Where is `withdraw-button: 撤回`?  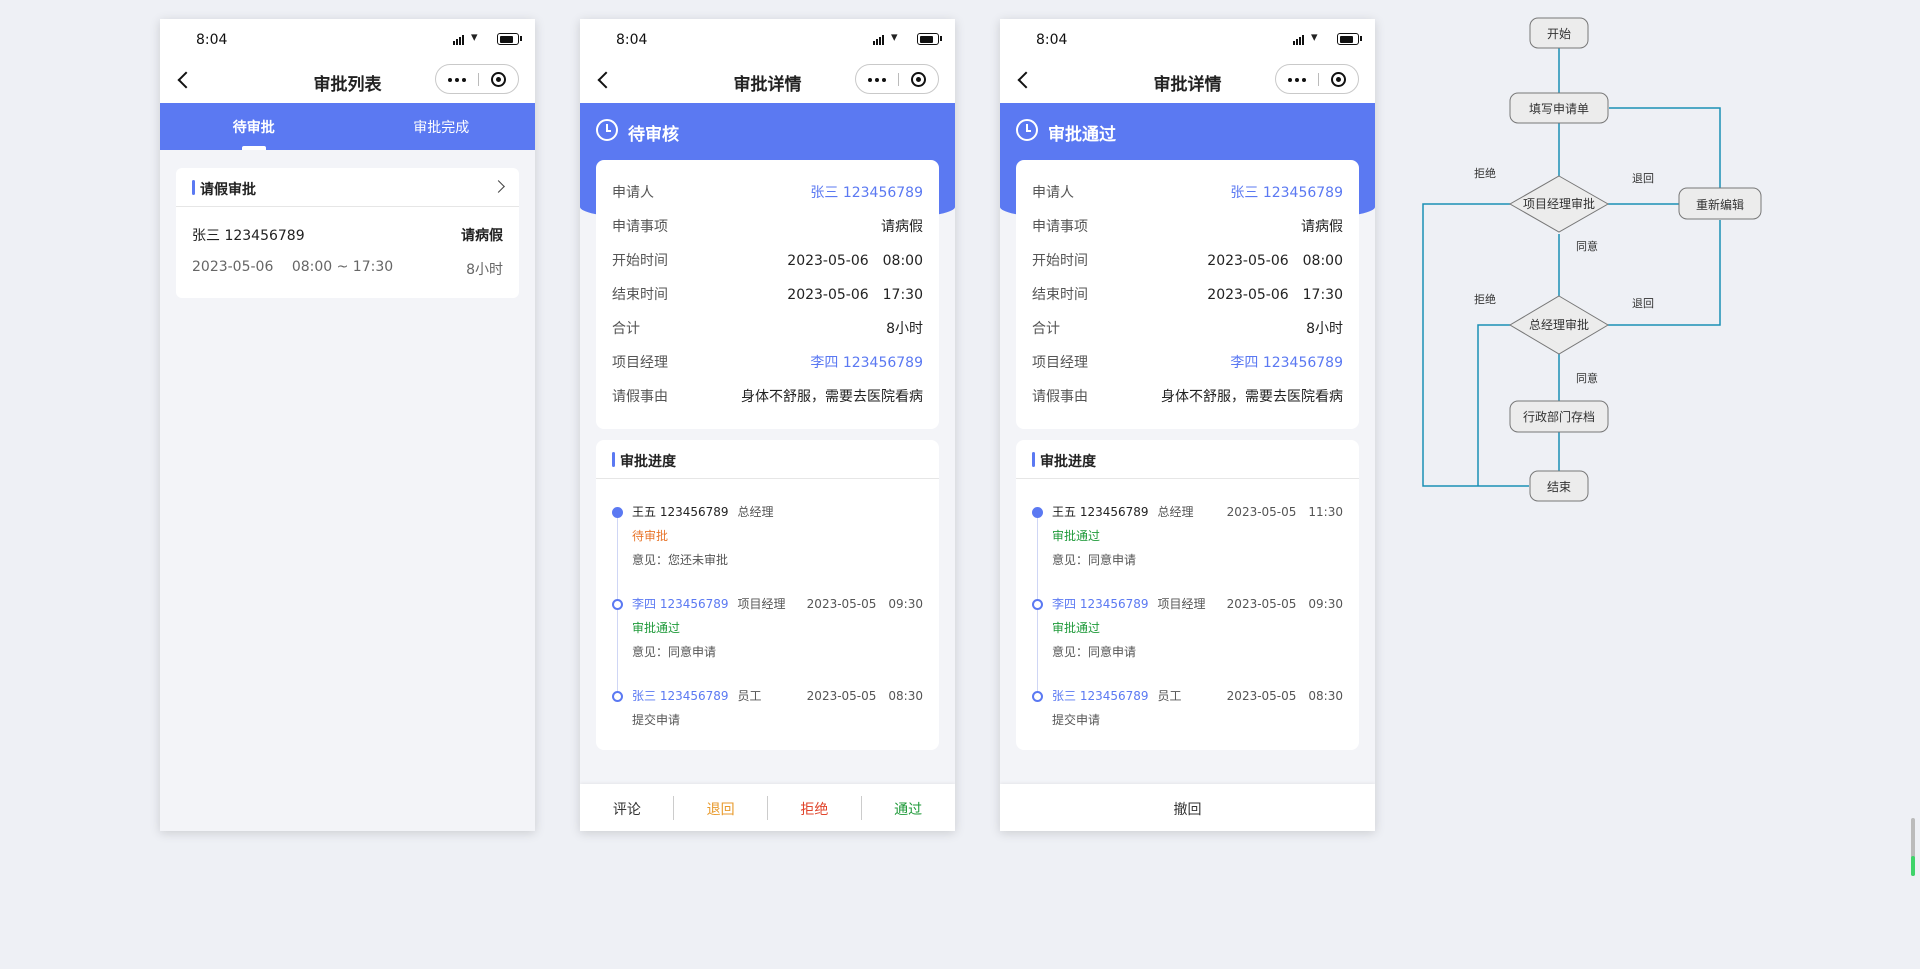 withdraw-button: 撤回 is located at coordinates (1187, 809).